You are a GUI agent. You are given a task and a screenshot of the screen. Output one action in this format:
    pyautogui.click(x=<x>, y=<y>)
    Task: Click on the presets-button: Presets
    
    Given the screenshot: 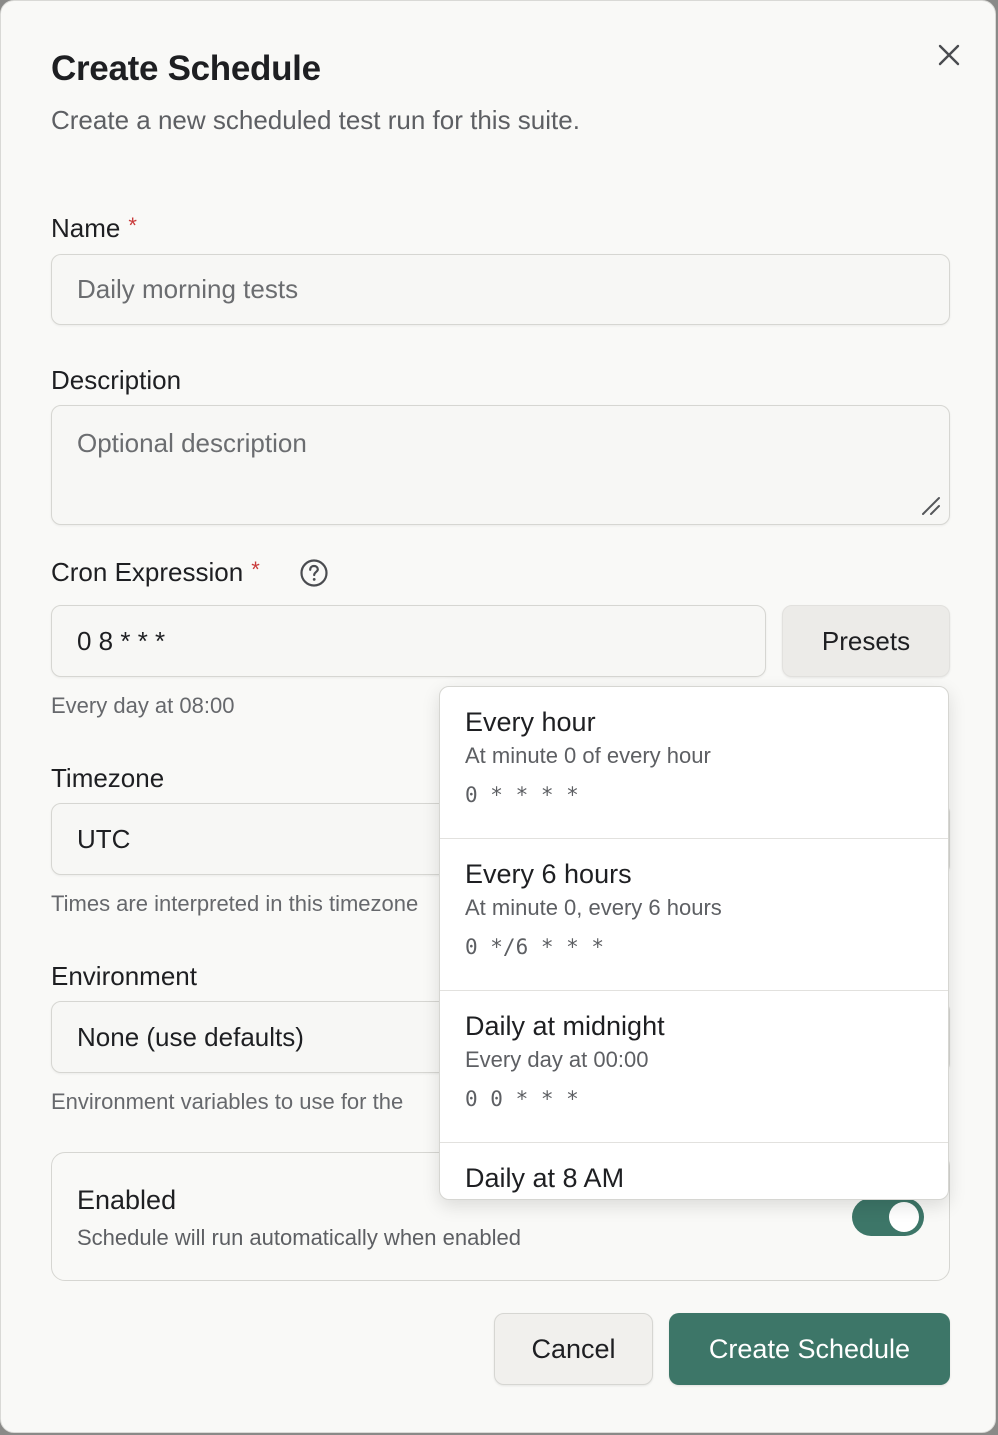 What is the action you would take?
    pyautogui.click(x=866, y=641)
    